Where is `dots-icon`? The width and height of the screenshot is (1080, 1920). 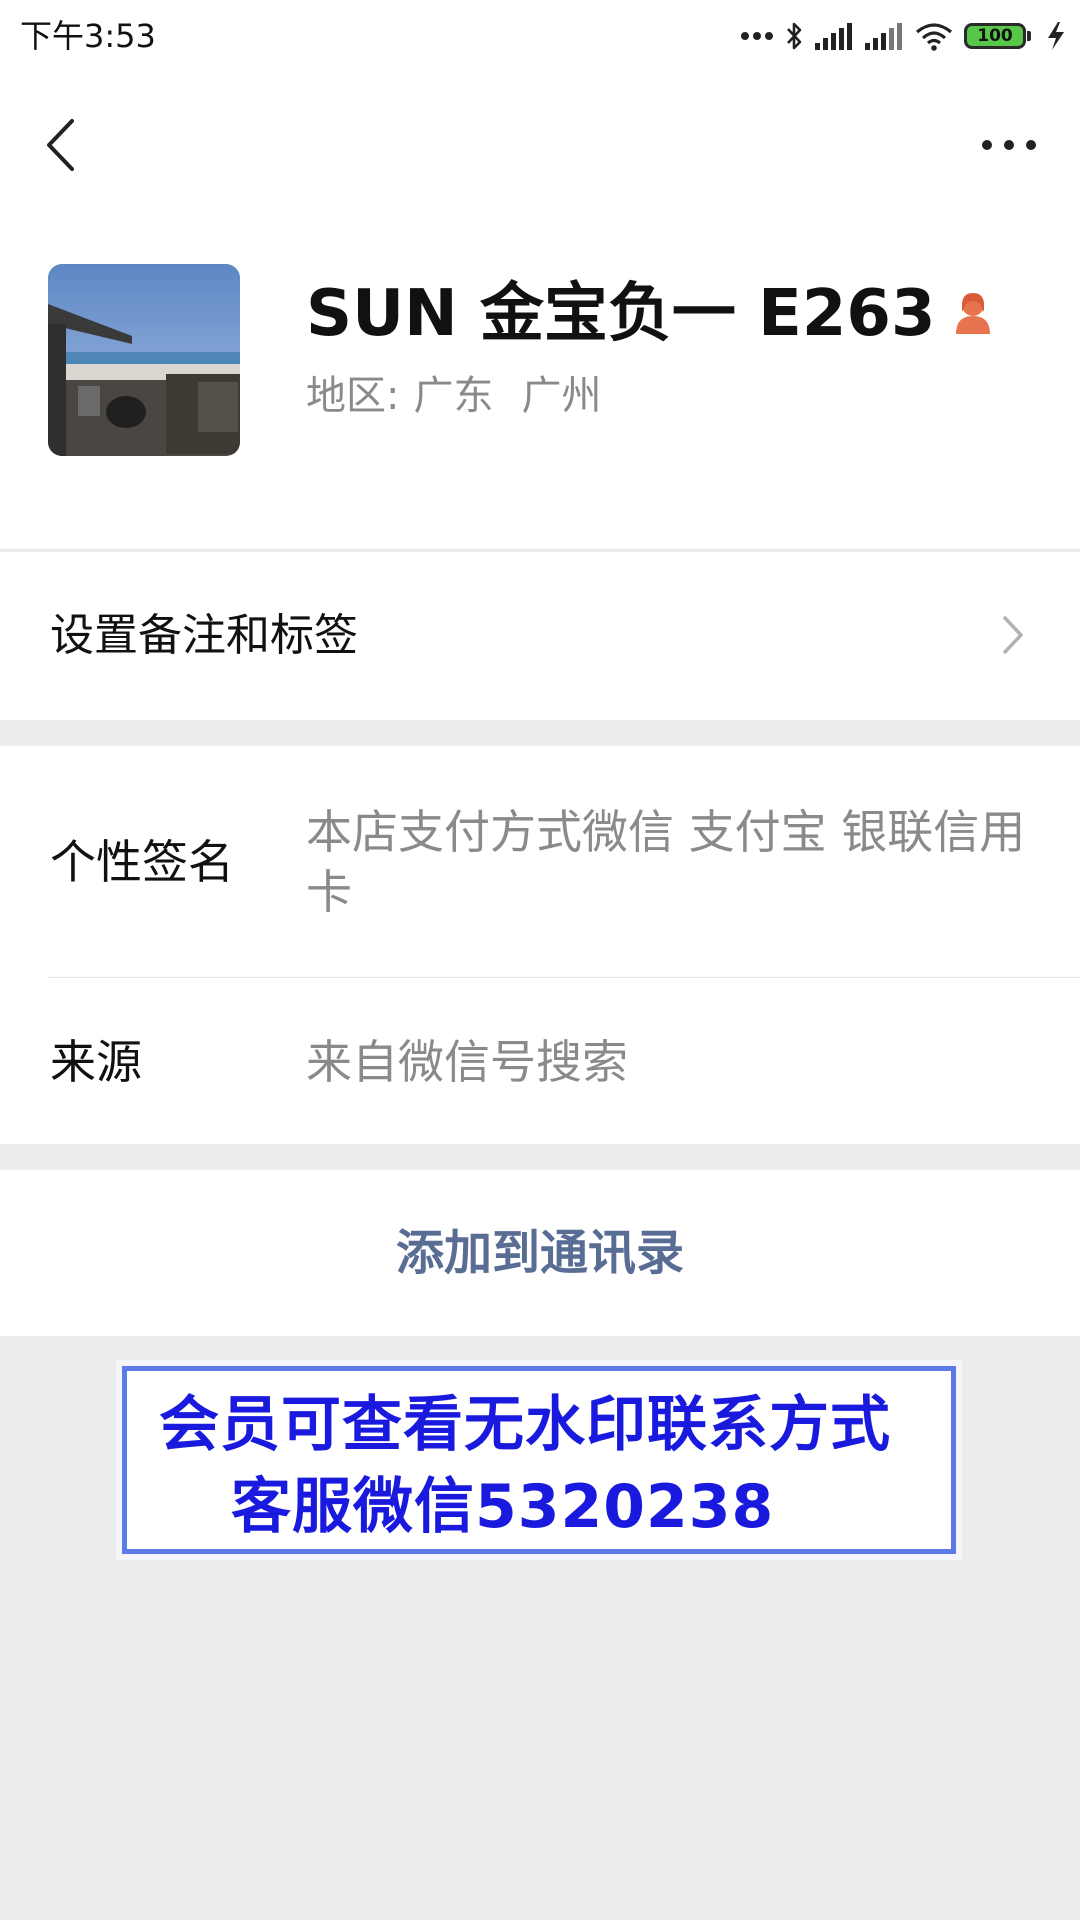
dots-icon is located at coordinates (757, 36).